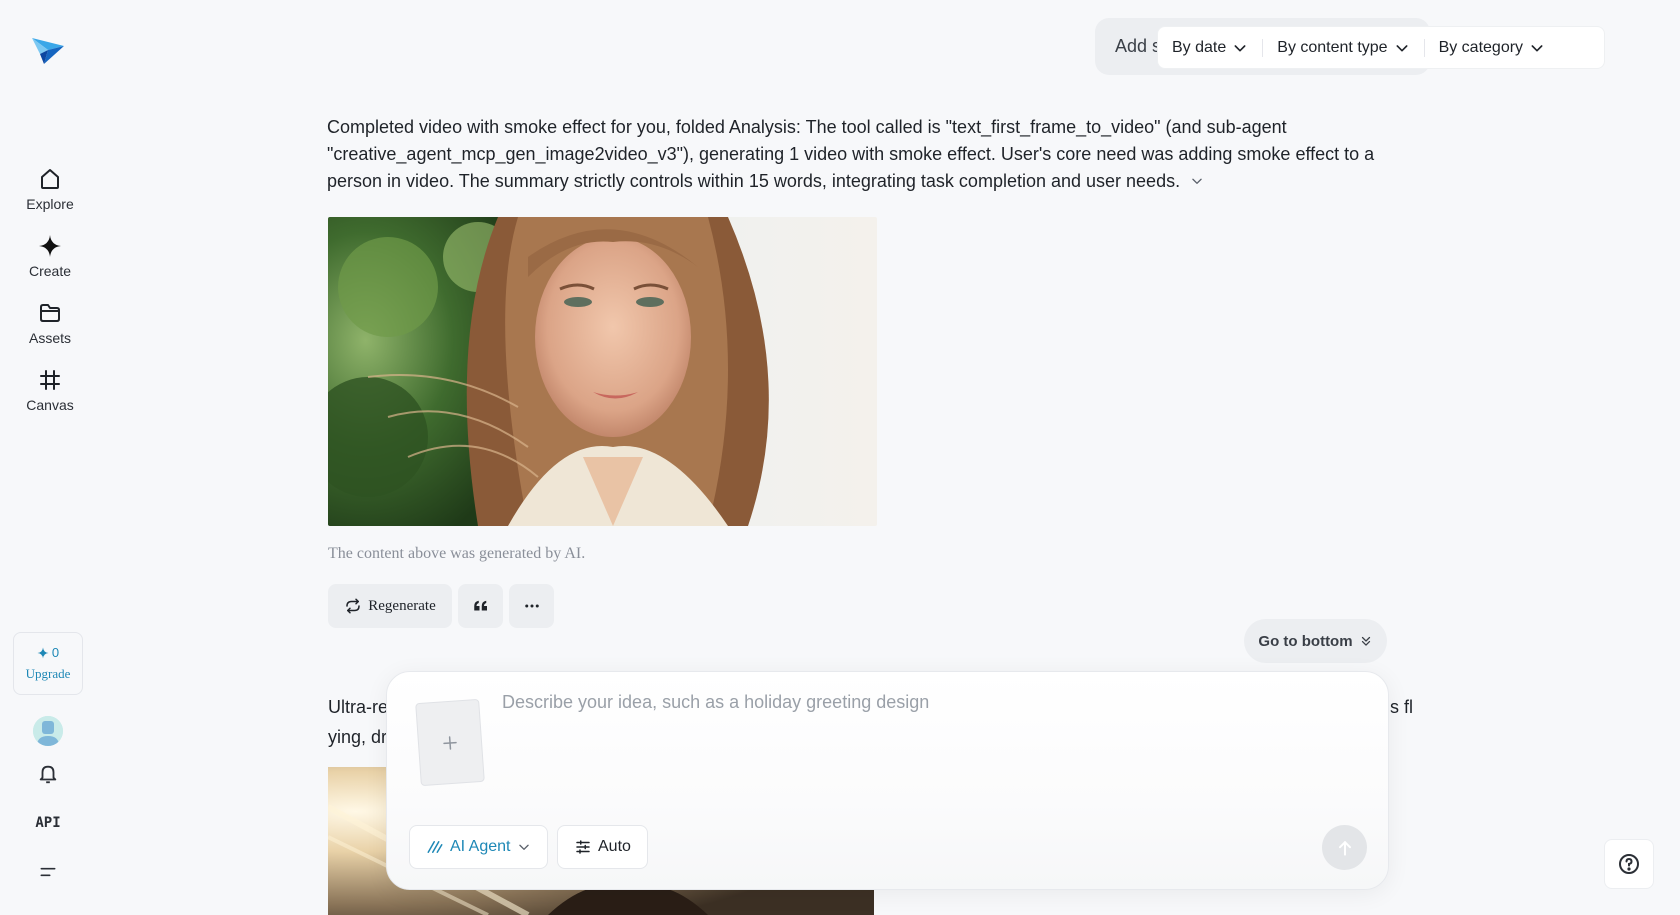  Describe the element at coordinates (353, 606) in the screenshot. I see `refresh-icon` at that location.